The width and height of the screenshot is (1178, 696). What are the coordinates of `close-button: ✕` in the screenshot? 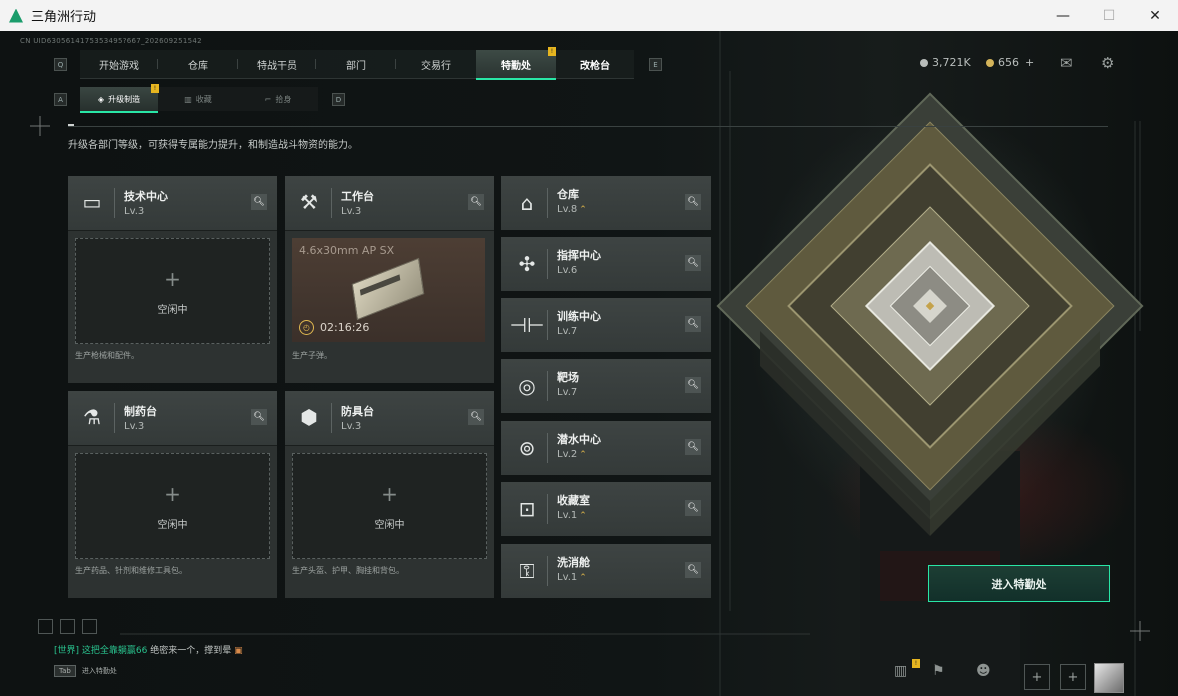 It's located at (1155, 15).